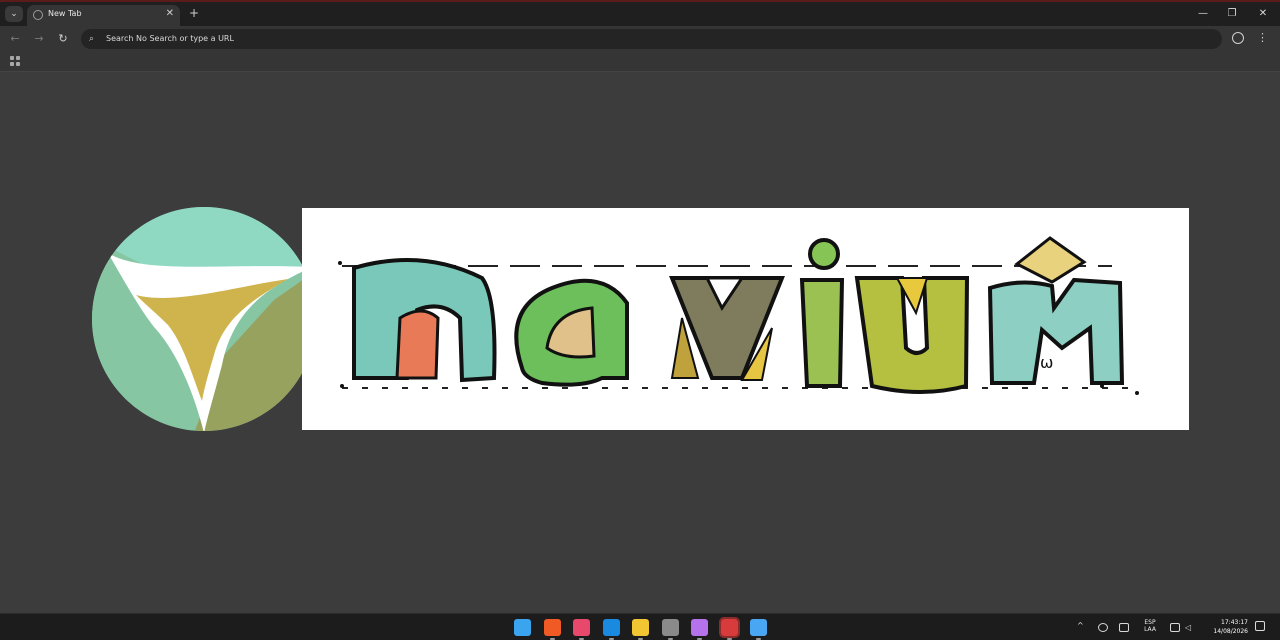  What do you see at coordinates (1234, 622) in the screenshot?
I see `clock-time: 17:43:17` at bounding box center [1234, 622].